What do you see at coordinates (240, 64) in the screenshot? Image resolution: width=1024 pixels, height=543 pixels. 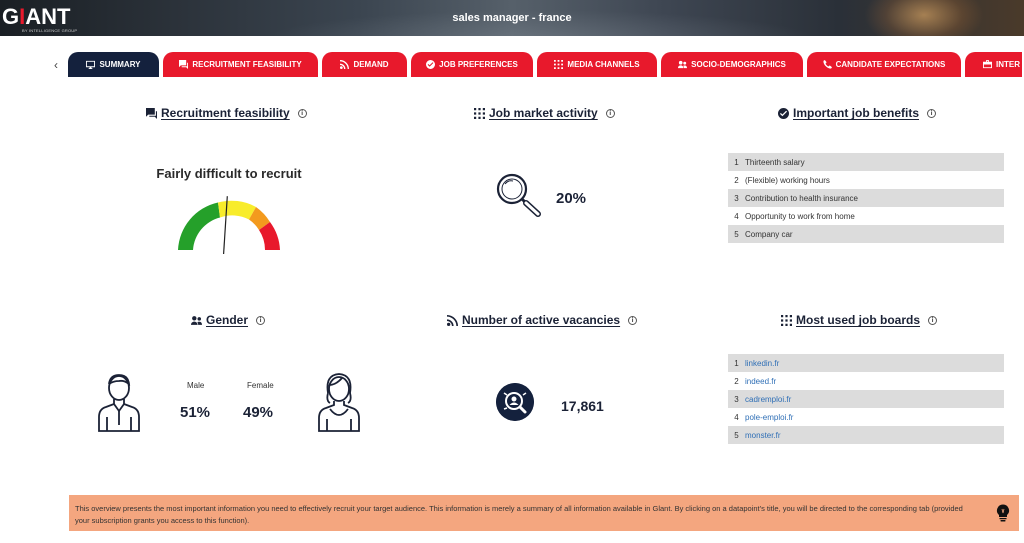 I see `tab-recruitment-feasibility: RECRUITMENT FEASIBILITY` at bounding box center [240, 64].